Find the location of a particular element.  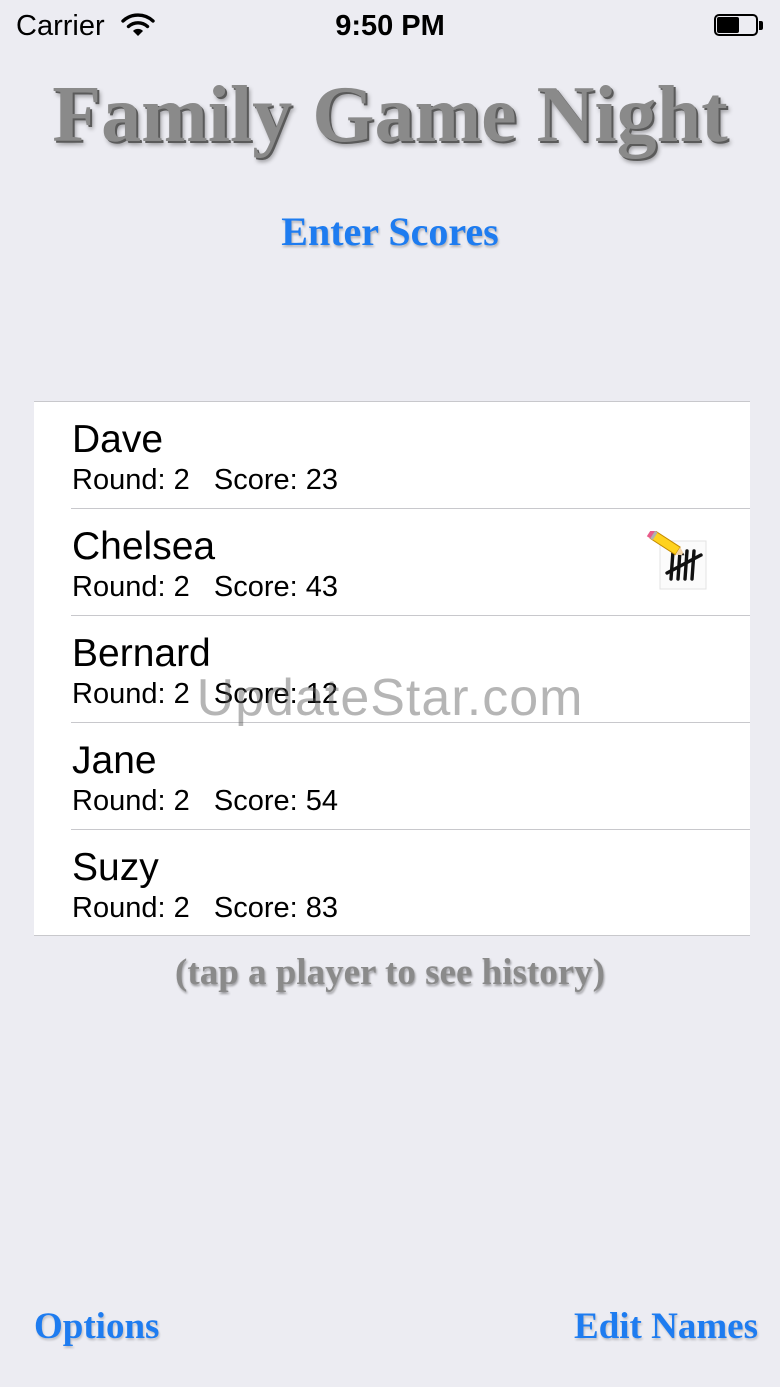

enter-scores-button: Enter Scores is located at coordinates (390, 231).